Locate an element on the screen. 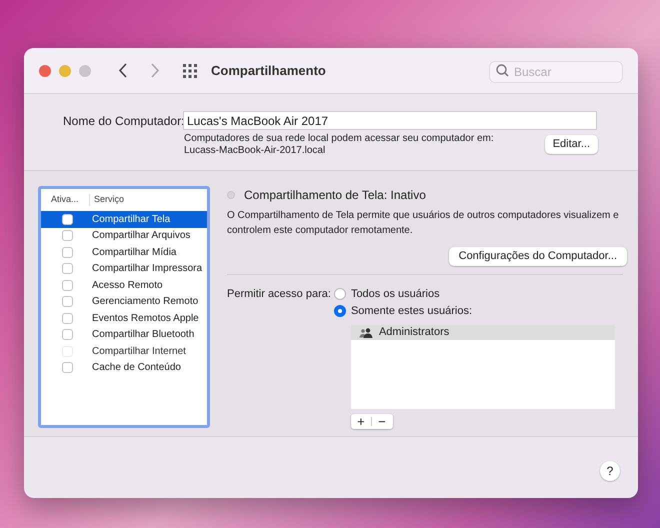  search-field: Buscar is located at coordinates (556, 71).